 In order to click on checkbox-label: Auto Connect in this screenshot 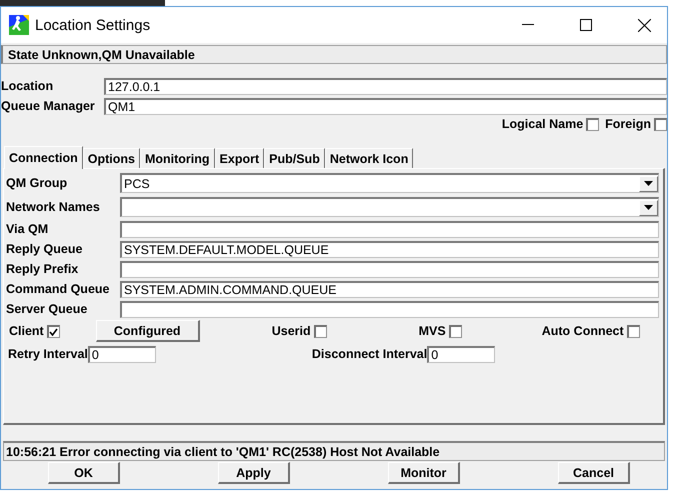, I will do `click(583, 331)`.